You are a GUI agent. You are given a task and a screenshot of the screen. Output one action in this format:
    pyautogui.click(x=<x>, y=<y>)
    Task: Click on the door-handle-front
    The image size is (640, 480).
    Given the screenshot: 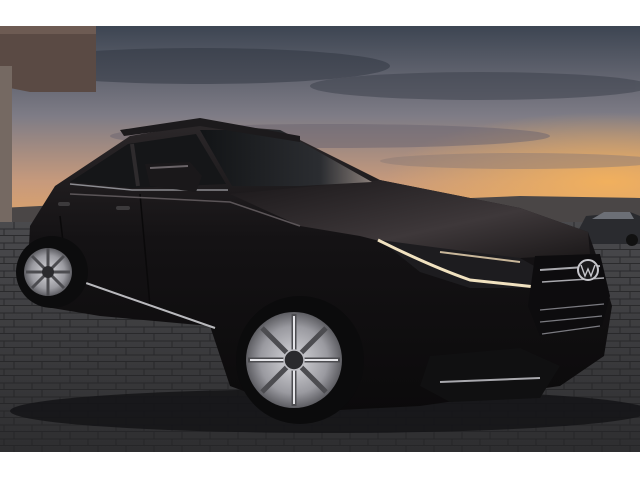 What is the action you would take?
    pyautogui.click(x=123, y=208)
    